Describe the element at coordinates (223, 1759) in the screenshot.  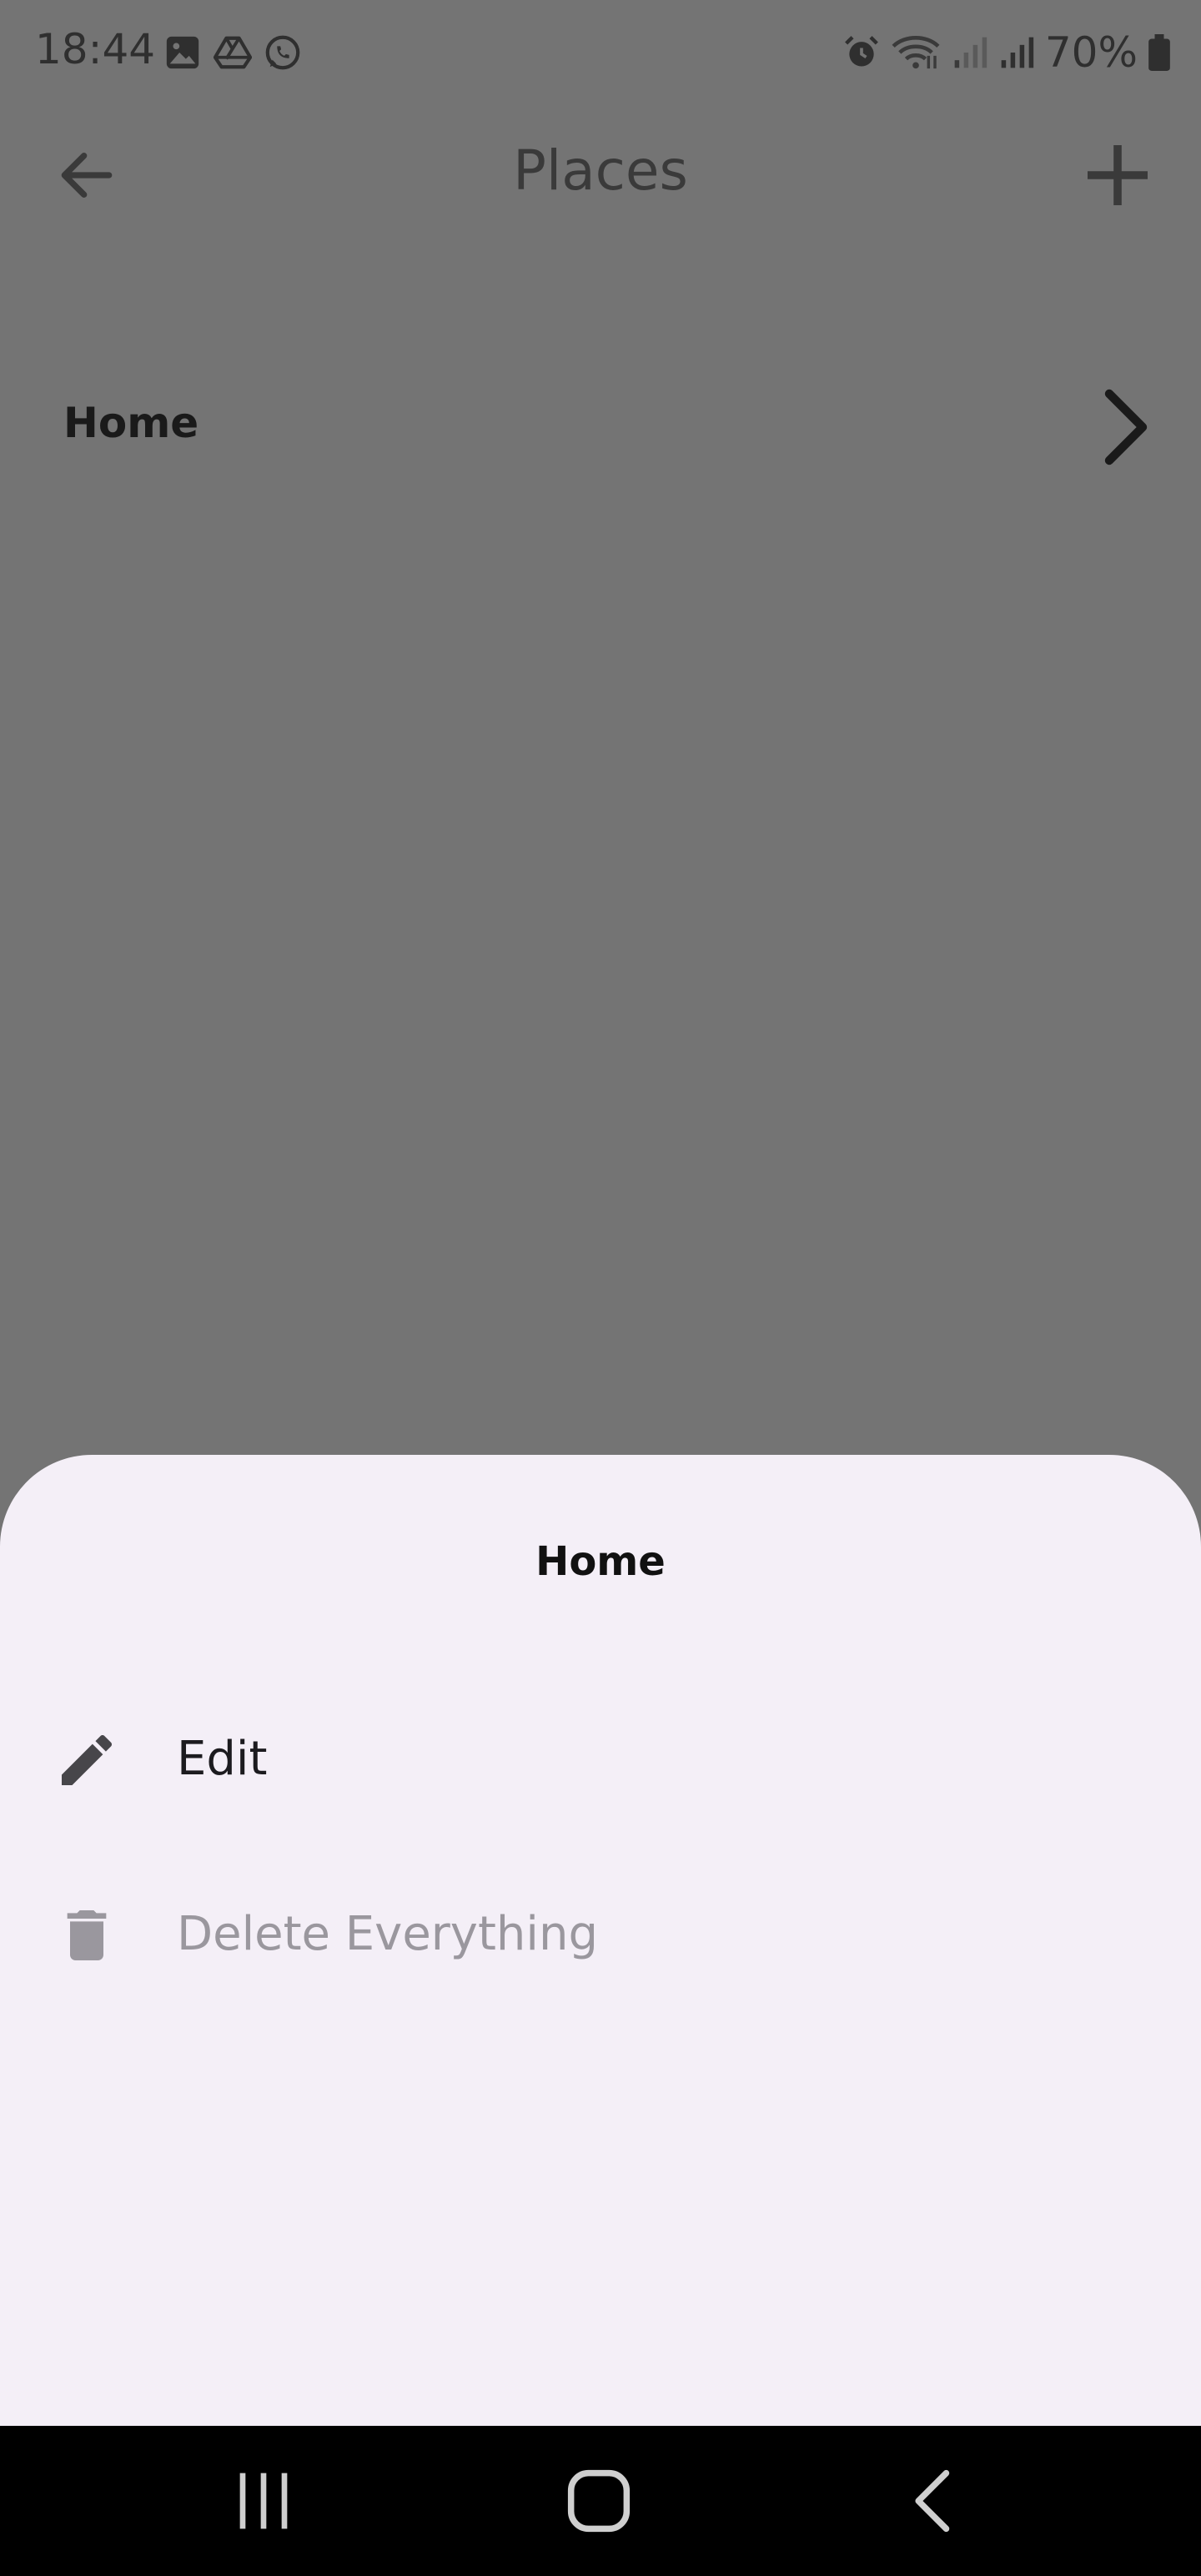
I see `edit-label: Edit` at that location.